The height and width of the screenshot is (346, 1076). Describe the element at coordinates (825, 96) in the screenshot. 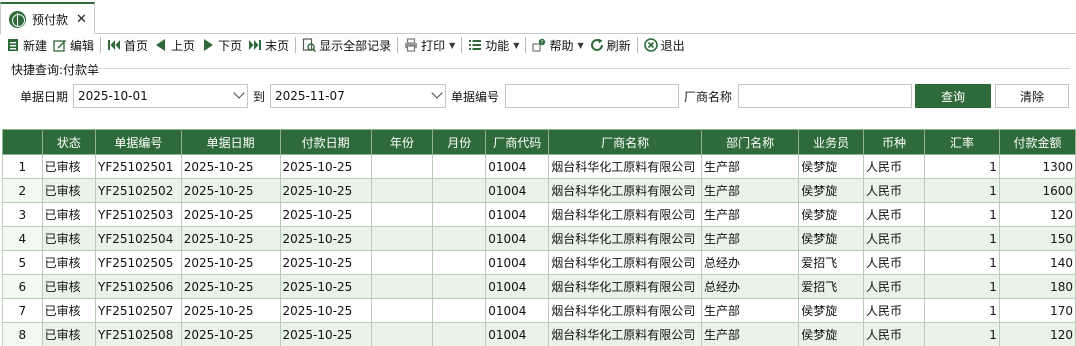

I see `vendor-name-input` at that location.